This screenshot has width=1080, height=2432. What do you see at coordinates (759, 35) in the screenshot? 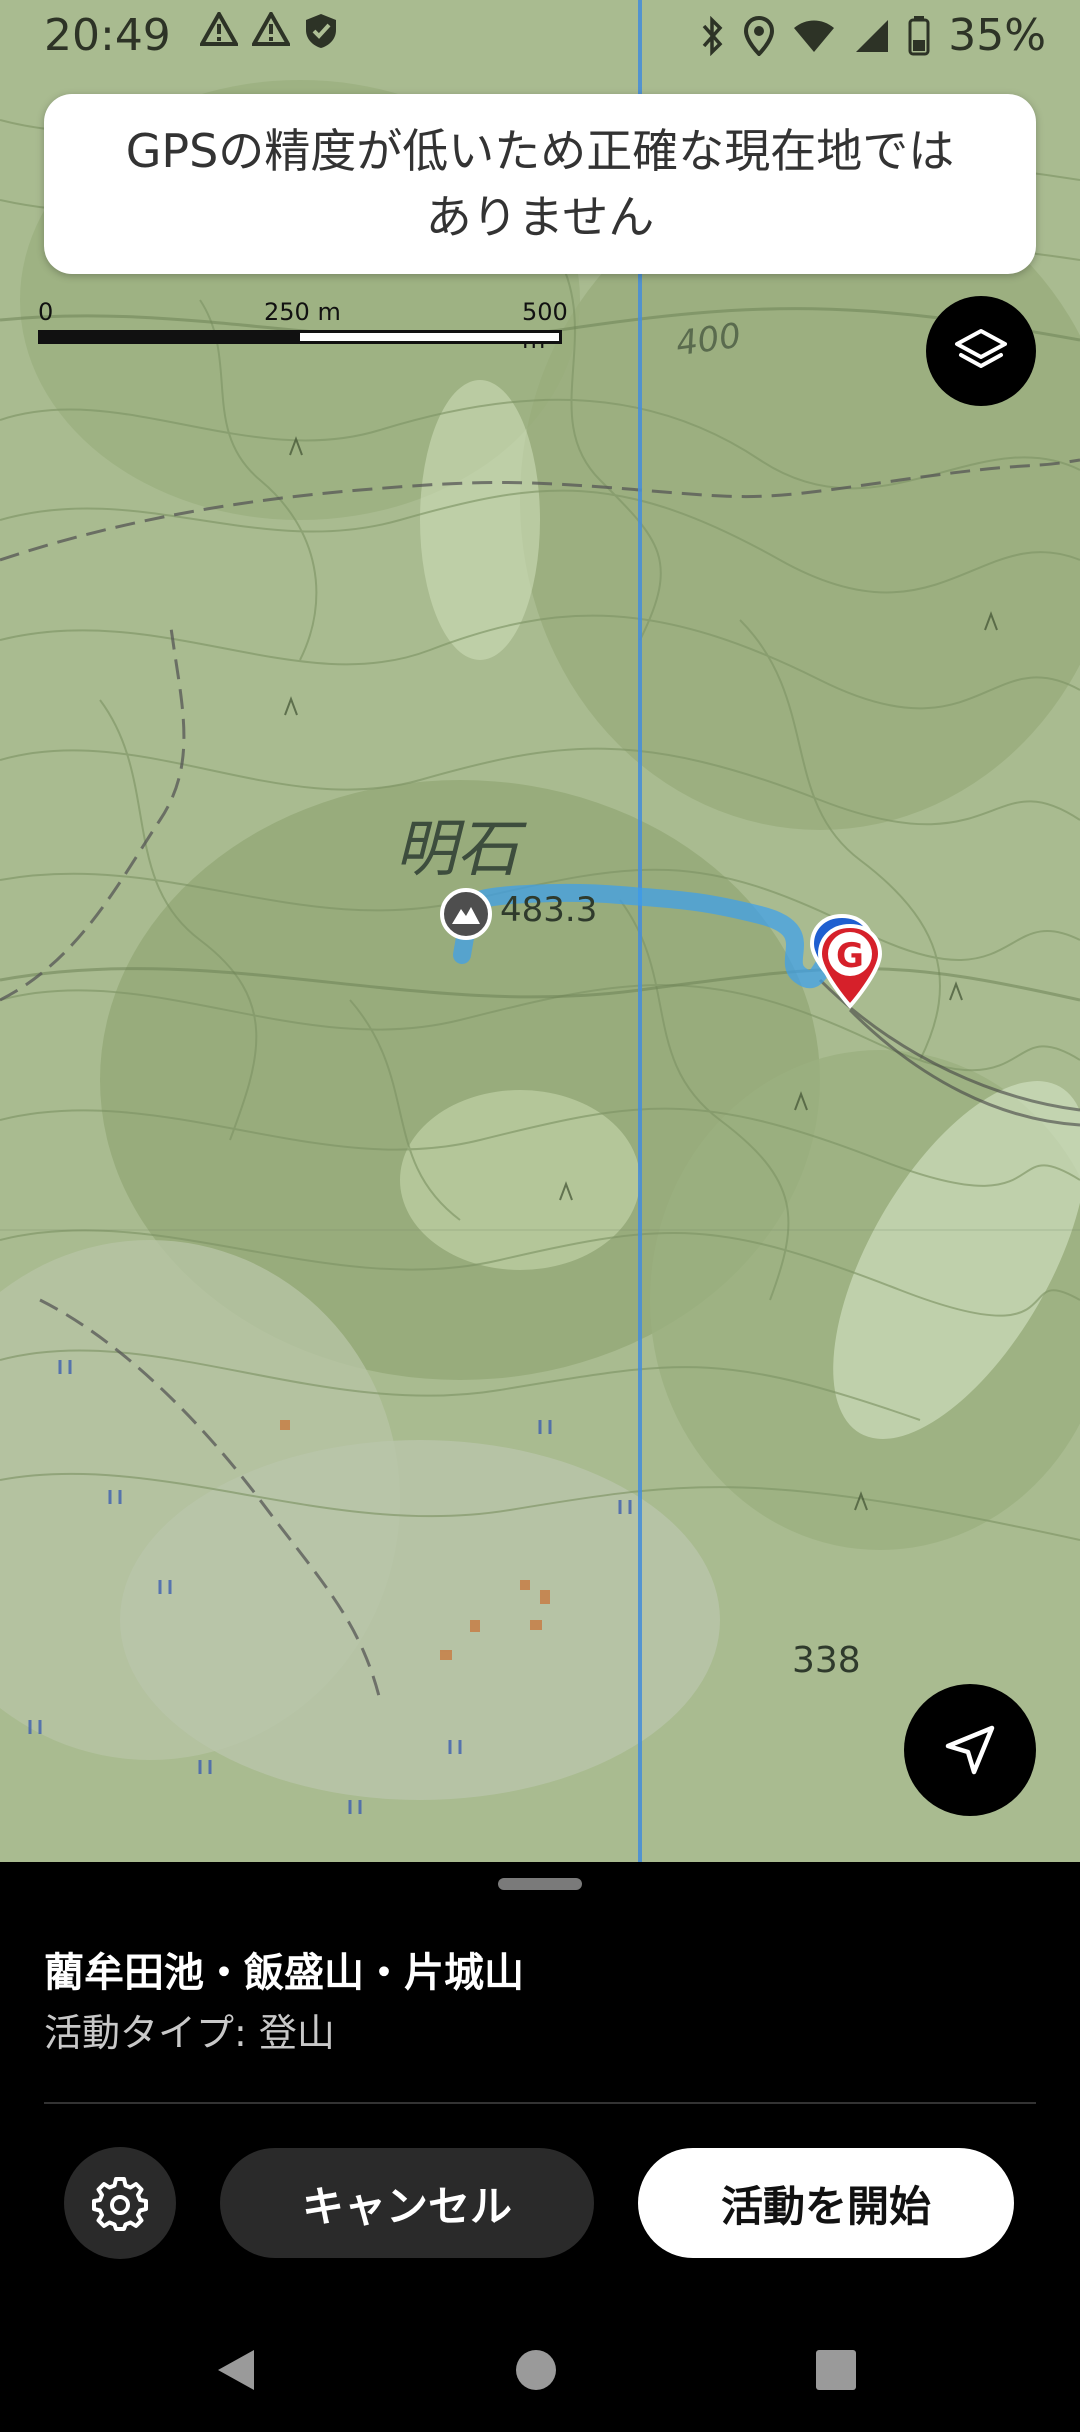
I see `location-icon` at bounding box center [759, 35].